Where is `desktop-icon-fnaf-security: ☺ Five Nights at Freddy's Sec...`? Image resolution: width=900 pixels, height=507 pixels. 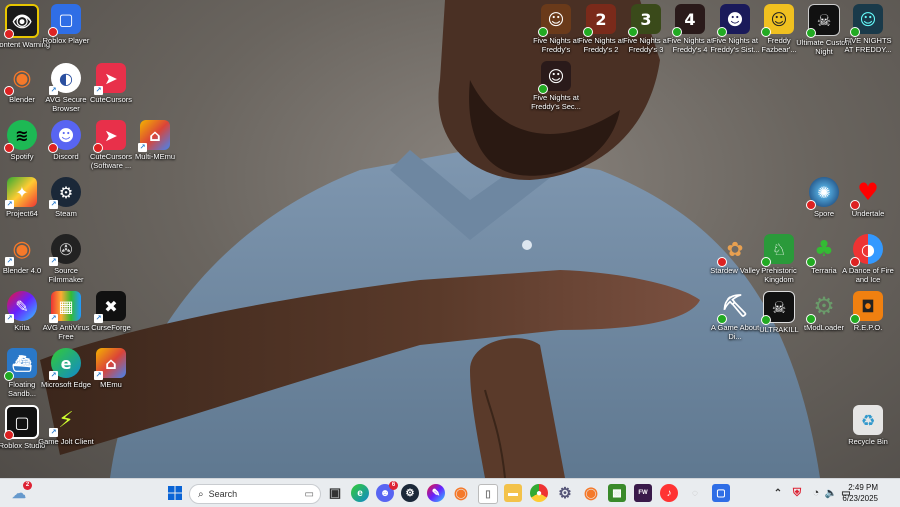
desktop-icon-fnaf-security: ☺ Five Nights at Freddy's Sec... is located at coordinates (556, 86).